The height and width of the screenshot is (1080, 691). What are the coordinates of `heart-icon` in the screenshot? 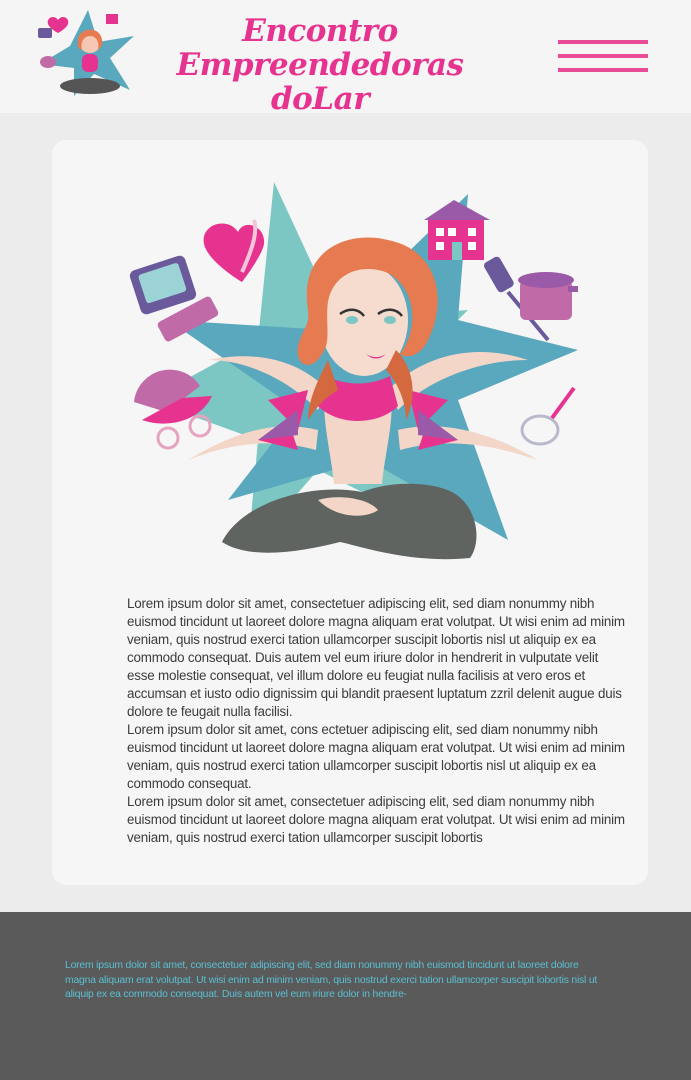 It's located at (234, 250).